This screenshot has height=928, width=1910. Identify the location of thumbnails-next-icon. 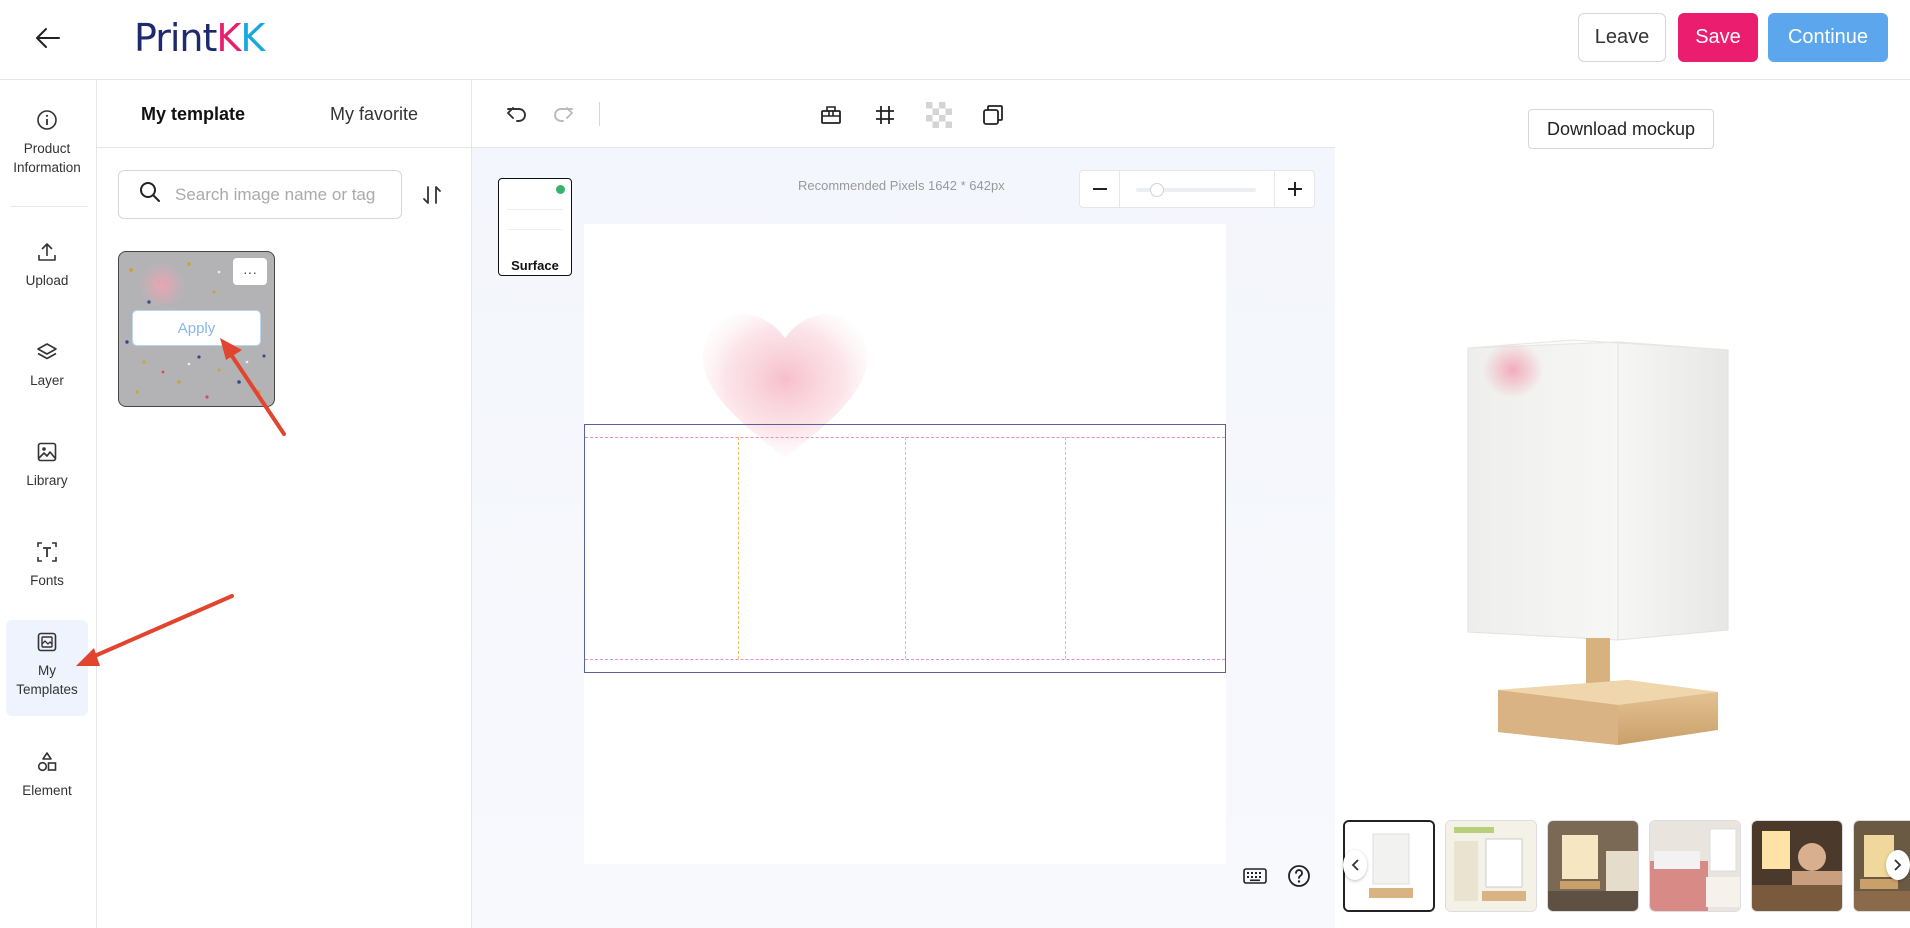
(1898, 865).